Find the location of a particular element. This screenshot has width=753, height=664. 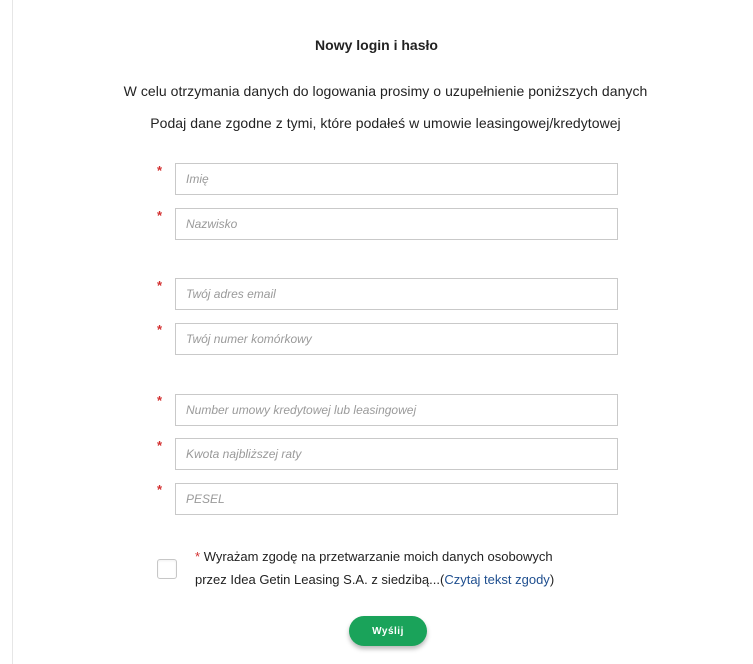

pesel-input is located at coordinates (396, 499).